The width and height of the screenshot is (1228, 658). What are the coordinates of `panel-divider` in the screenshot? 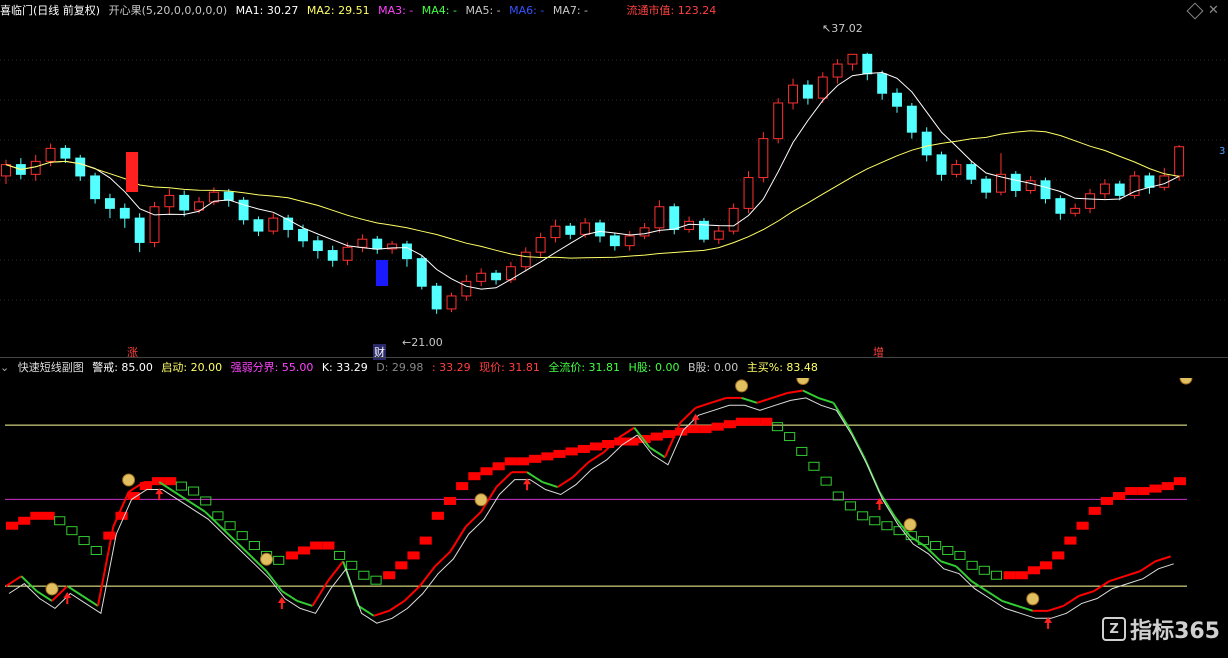 It's located at (614, 357).